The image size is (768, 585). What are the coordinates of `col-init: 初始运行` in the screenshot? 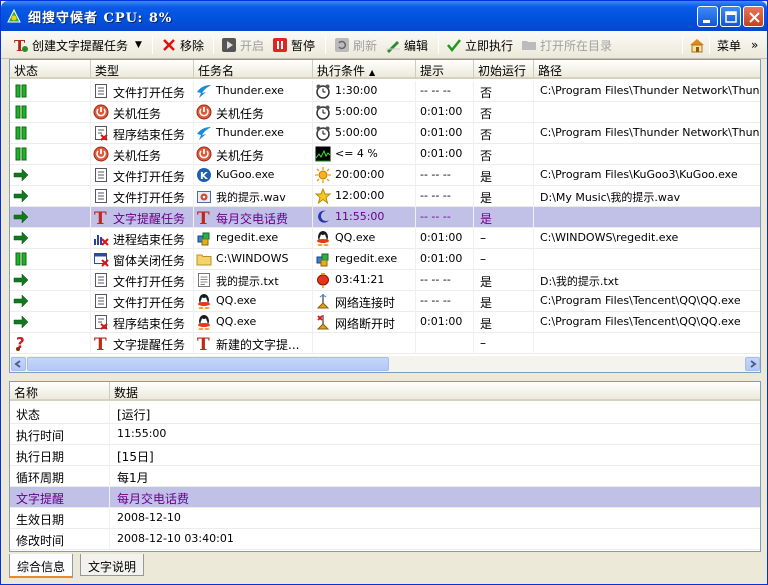 It's located at (504, 69).